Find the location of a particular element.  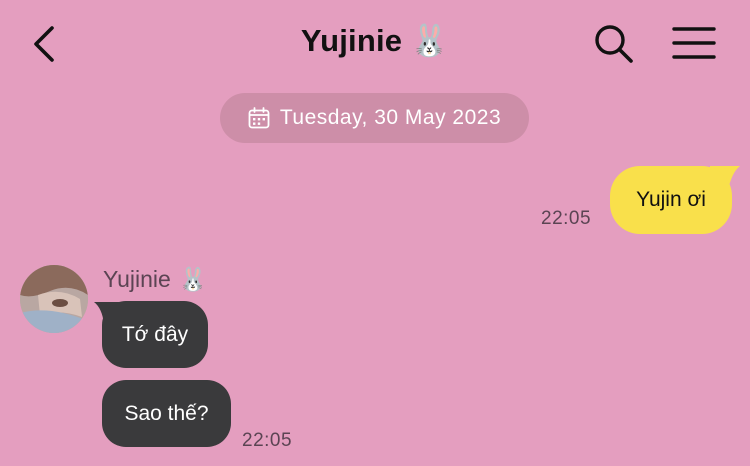

sender-name-text: Yujinie is located at coordinates (137, 279).